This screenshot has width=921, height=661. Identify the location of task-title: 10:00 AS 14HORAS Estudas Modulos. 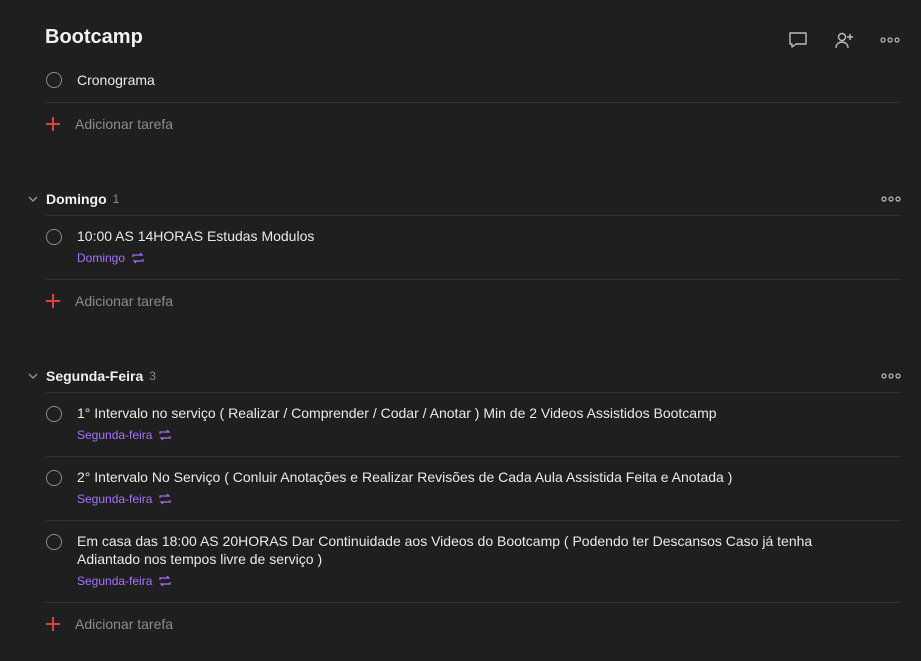
(196, 236).